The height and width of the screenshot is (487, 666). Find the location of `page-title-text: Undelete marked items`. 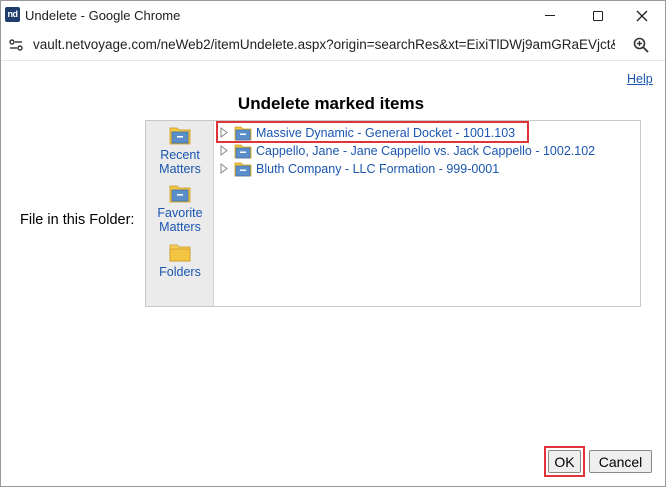

page-title-text: Undelete marked items is located at coordinates (331, 103).